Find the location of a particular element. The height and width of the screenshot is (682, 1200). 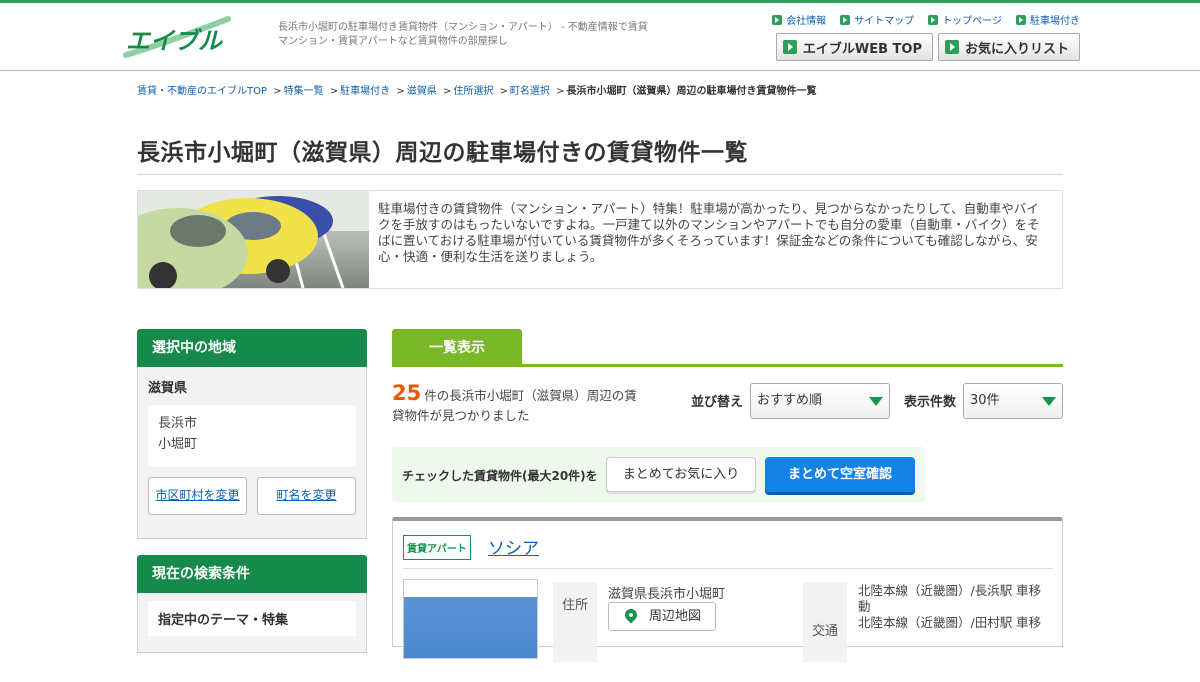

region-box: 滋賀県 長浜市 小堀町 市区町村を変更 町名を変更 is located at coordinates (252, 453).